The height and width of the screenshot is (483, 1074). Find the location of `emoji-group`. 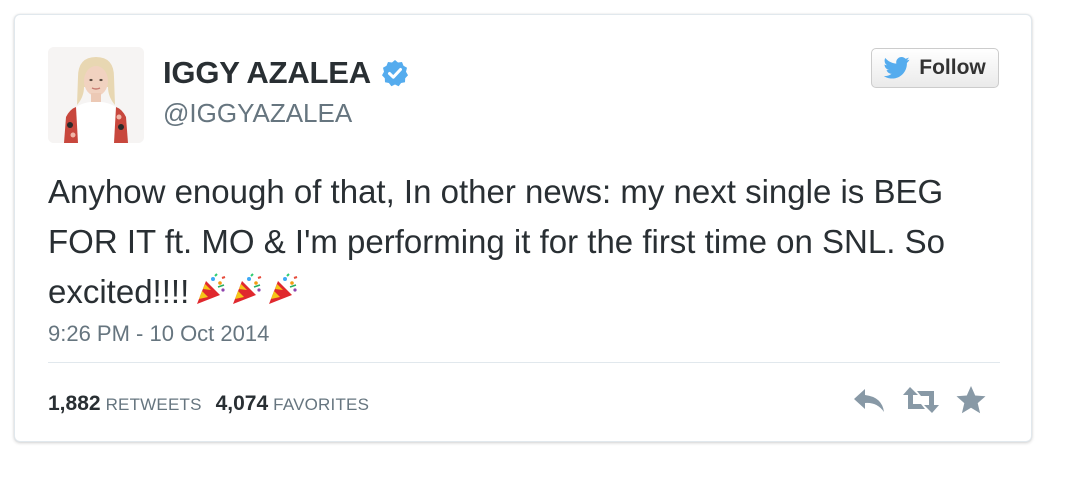

emoji-group is located at coordinates (247, 290).